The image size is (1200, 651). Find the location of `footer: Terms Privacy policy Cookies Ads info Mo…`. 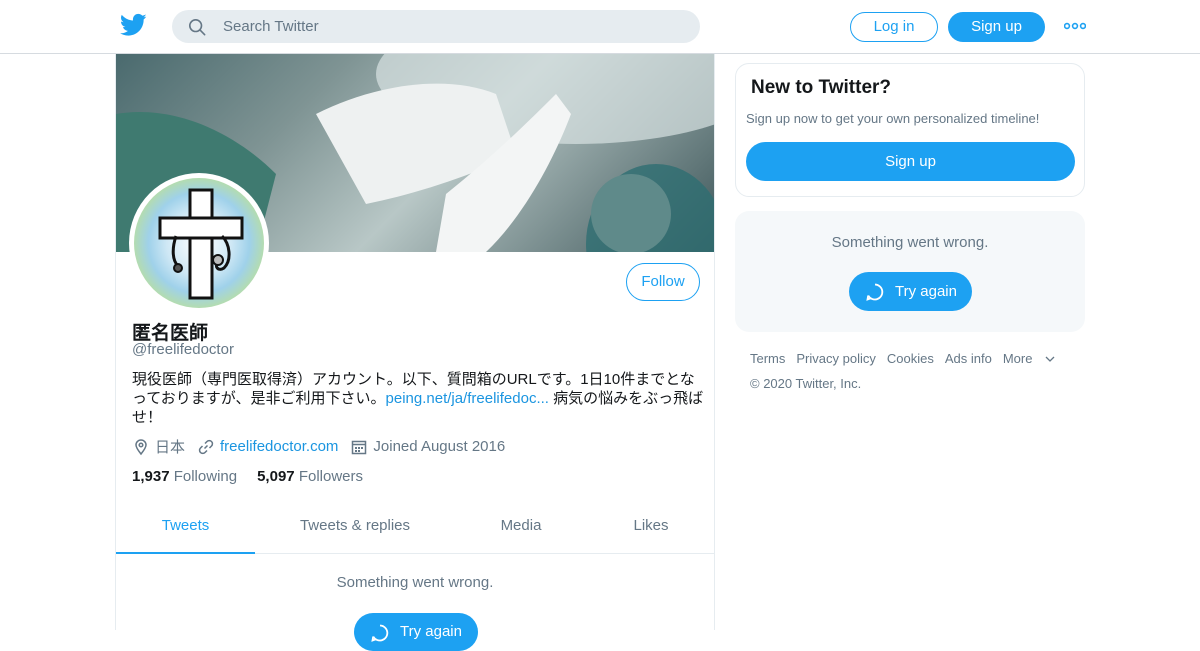

footer: Terms Privacy policy Cookies Ads info Mo… is located at coordinates (908, 371).